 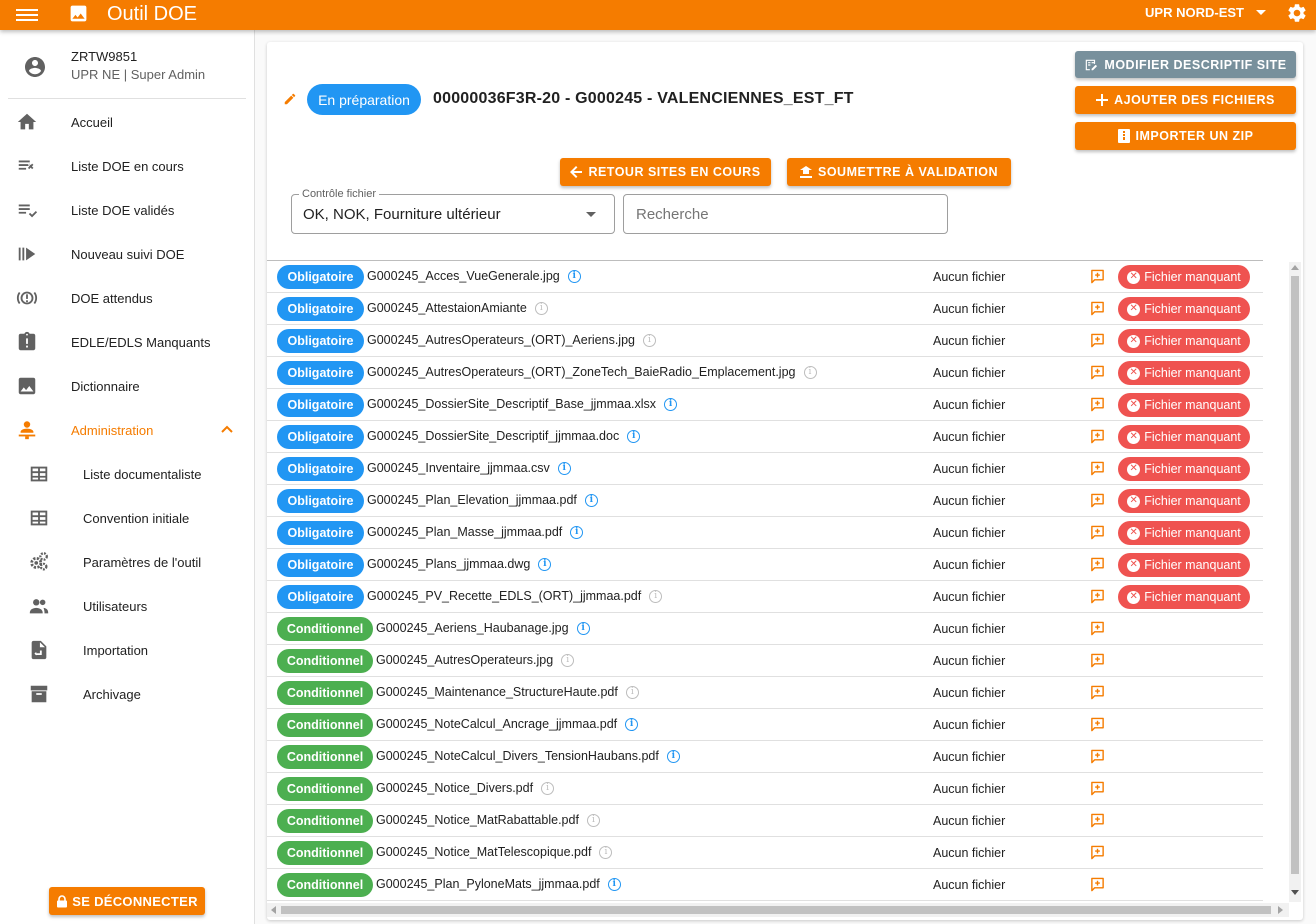 I want to click on nav-item-doe-attendus: DOE attendus, so click(x=127, y=298).